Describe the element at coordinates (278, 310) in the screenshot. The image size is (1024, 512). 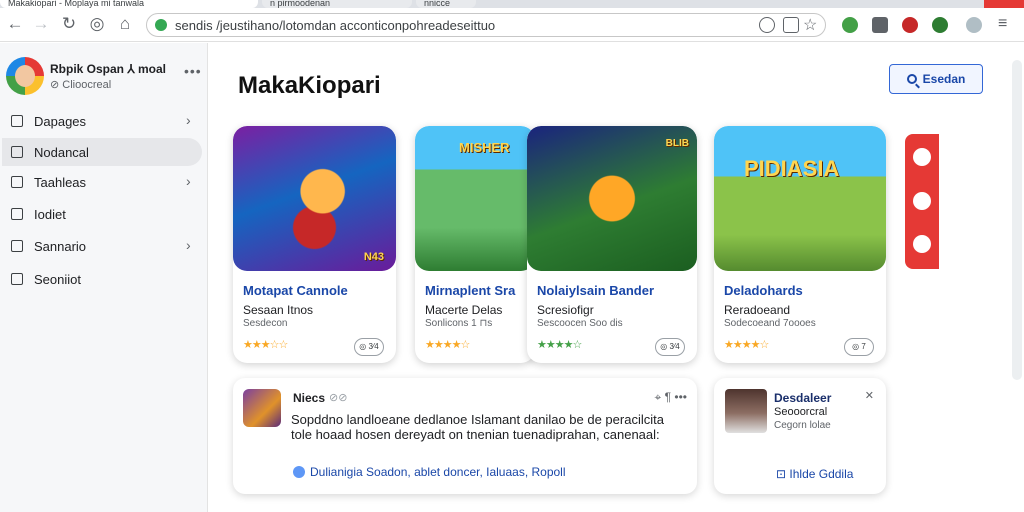
I see `game-subtitle: Sesaan Itnos` at that location.